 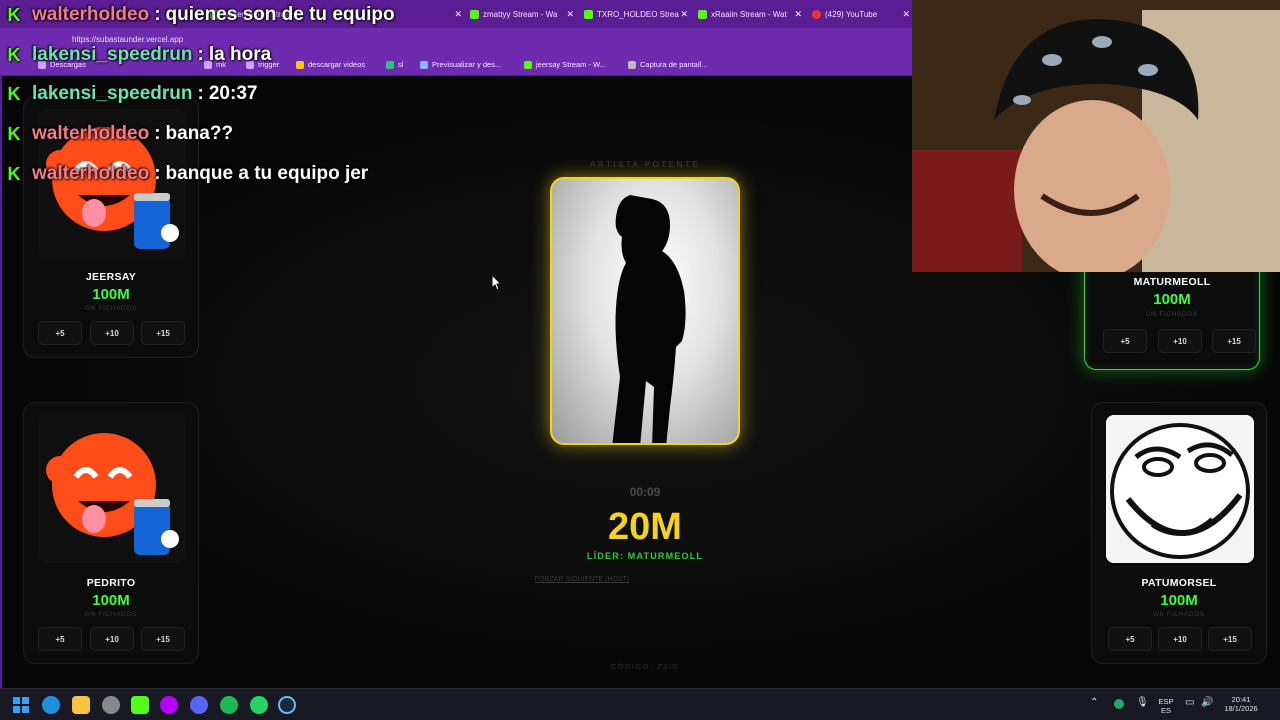 What do you see at coordinates (645, 164) in the screenshot?
I see `artist-section-label: ARTISTA POTENTE` at bounding box center [645, 164].